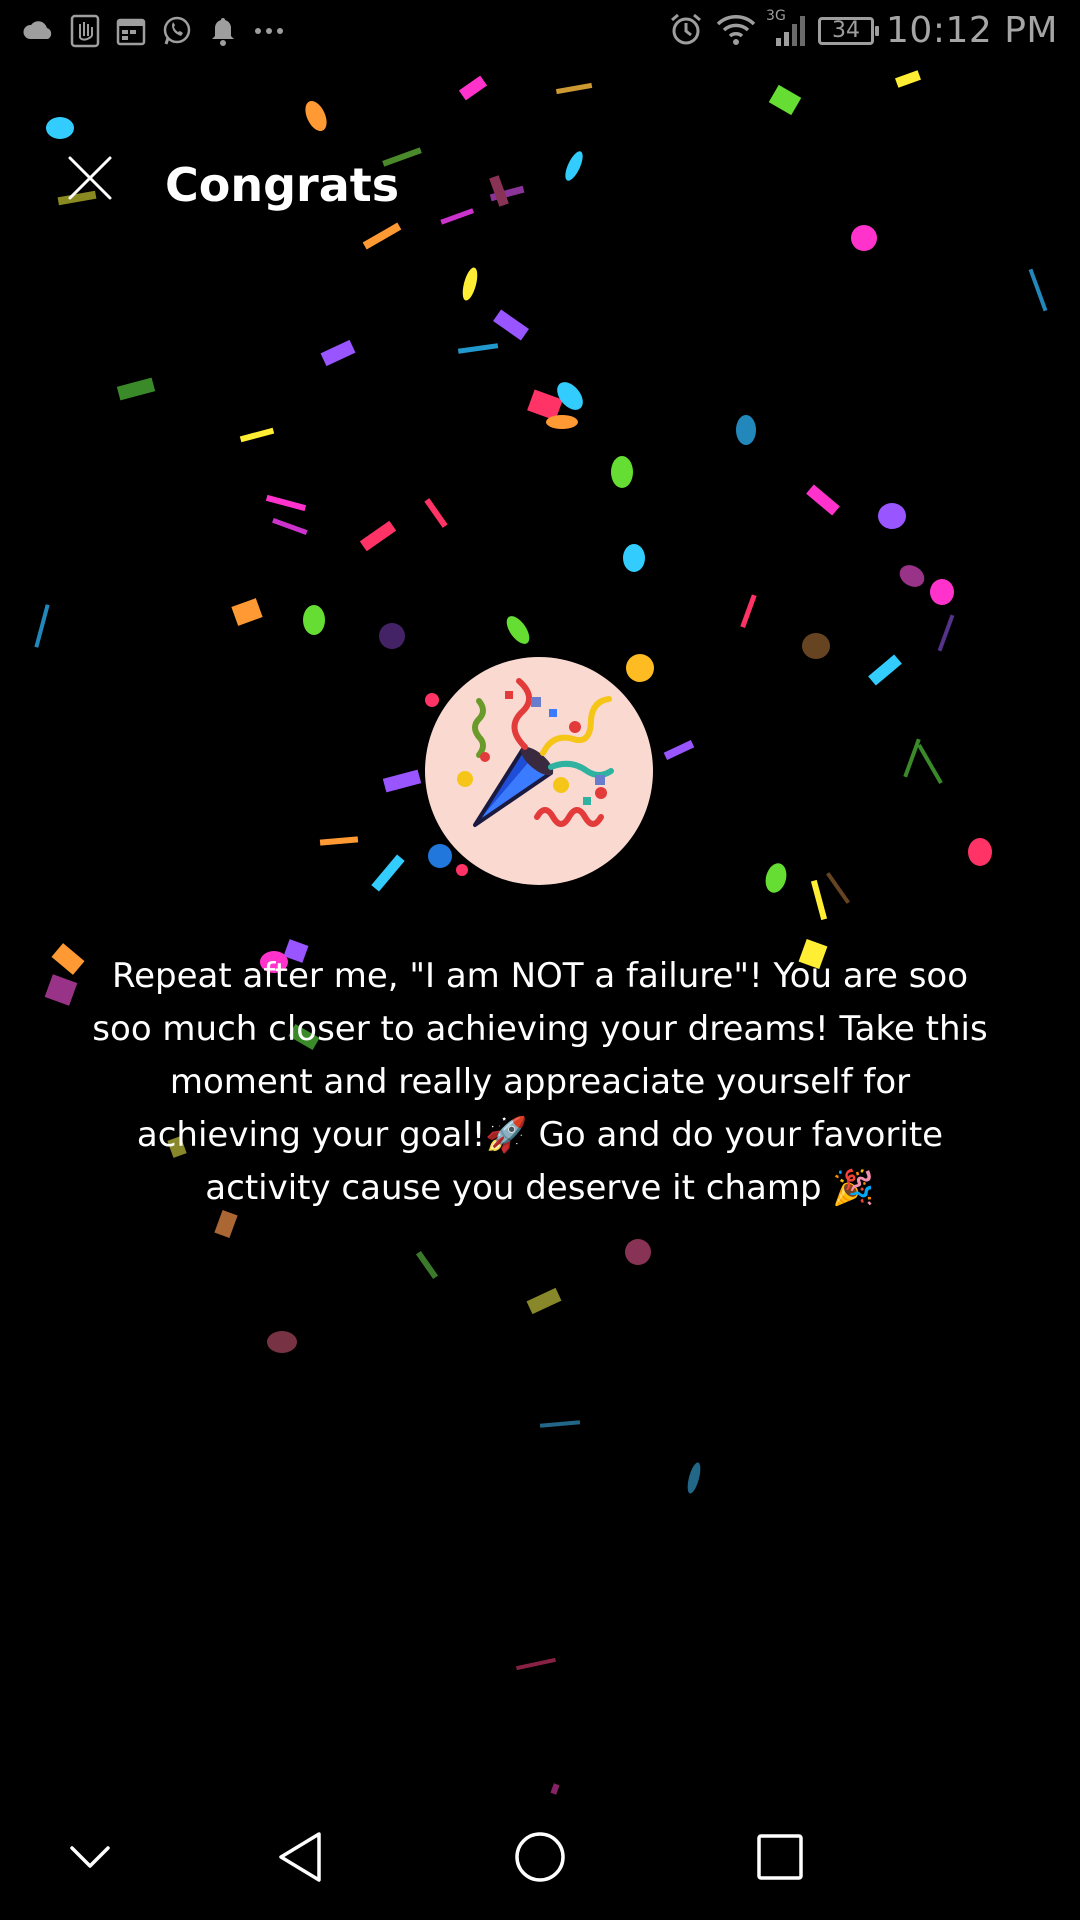 This screenshot has height=1920, width=1080. I want to click on recents-button, so click(780, 1857).